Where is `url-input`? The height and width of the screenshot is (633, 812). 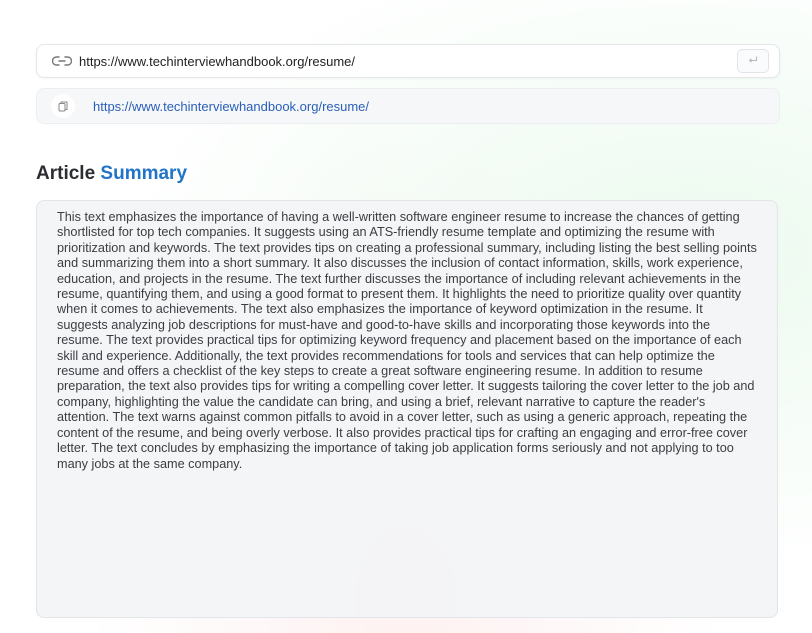
url-input is located at coordinates (408, 61).